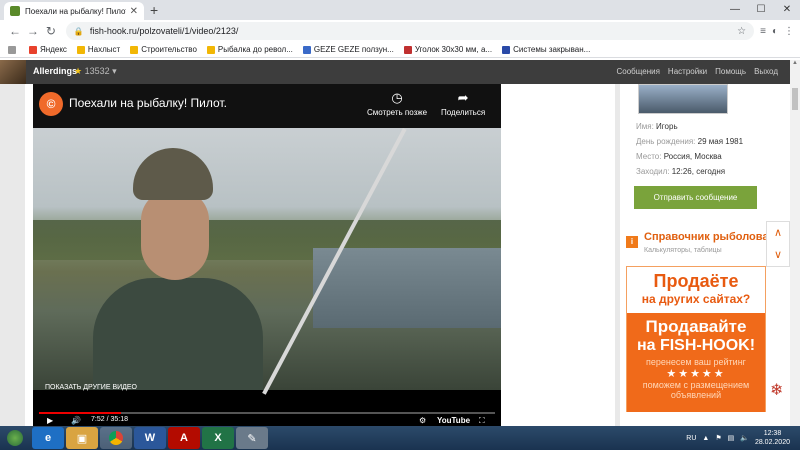 The height and width of the screenshot is (450, 800). Describe the element at coordinates (718, 438) in the screenshot. I see `flag-icon: ⚑` at that location.